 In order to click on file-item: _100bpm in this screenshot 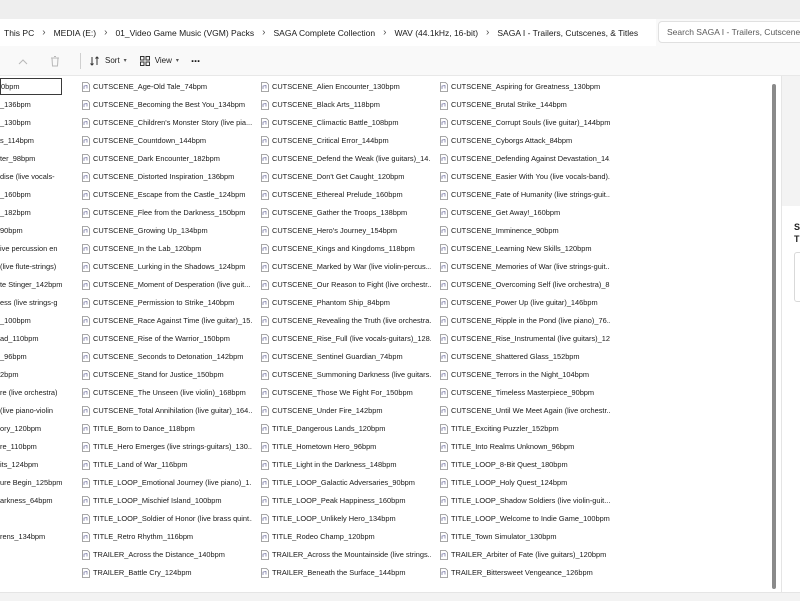, I will do `click(31, 320)`.